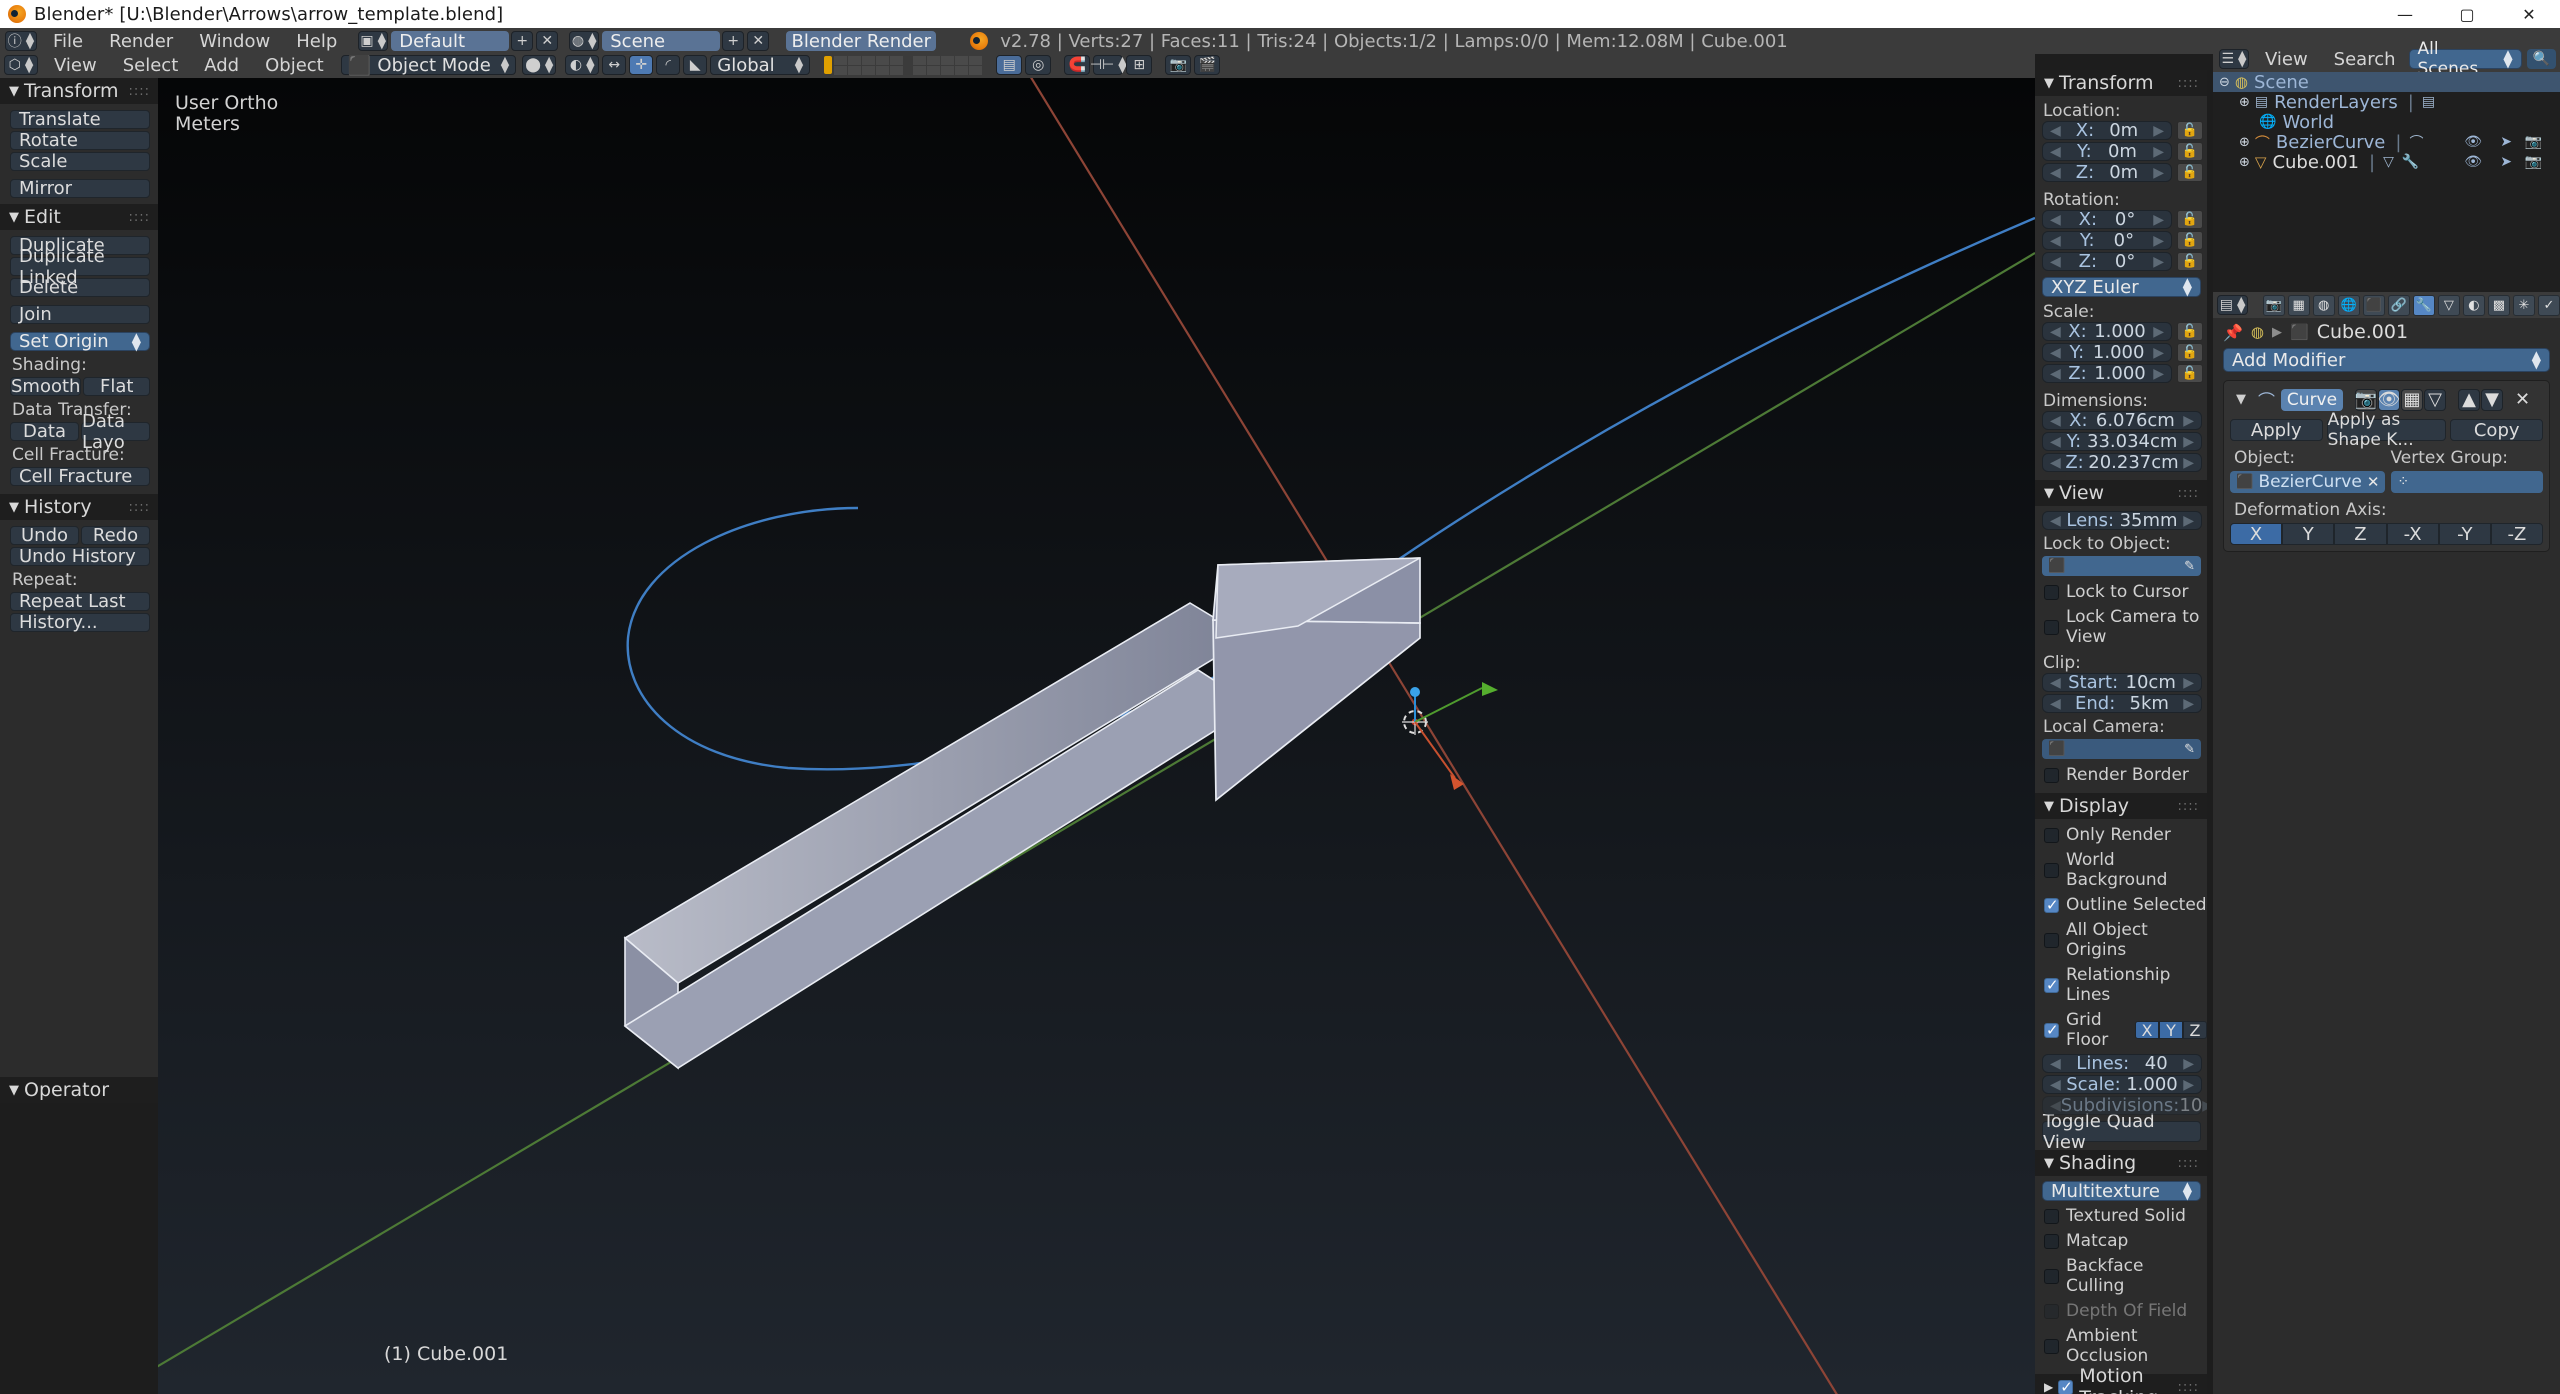 The image size is (2560, 1394). I want to click on backface-culling-checkbox, so click(2051, 1276).